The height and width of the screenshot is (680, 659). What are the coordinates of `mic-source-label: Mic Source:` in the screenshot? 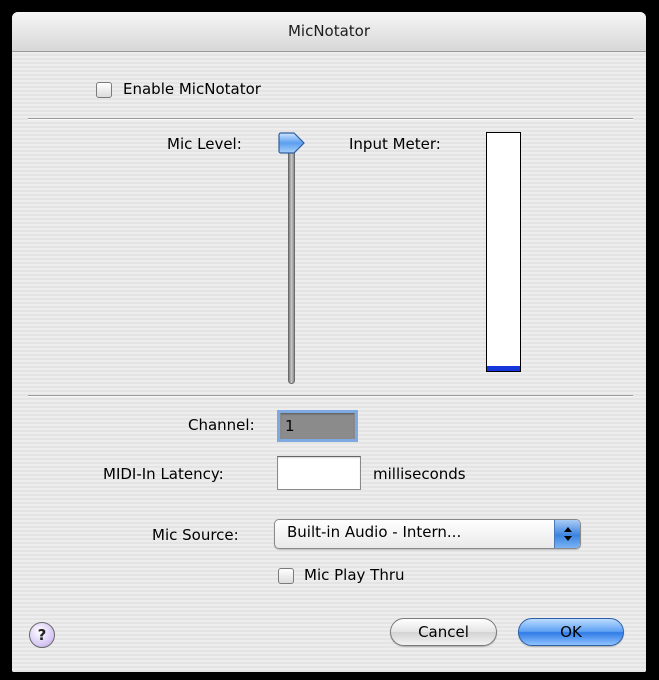 It's located at (195, 535).